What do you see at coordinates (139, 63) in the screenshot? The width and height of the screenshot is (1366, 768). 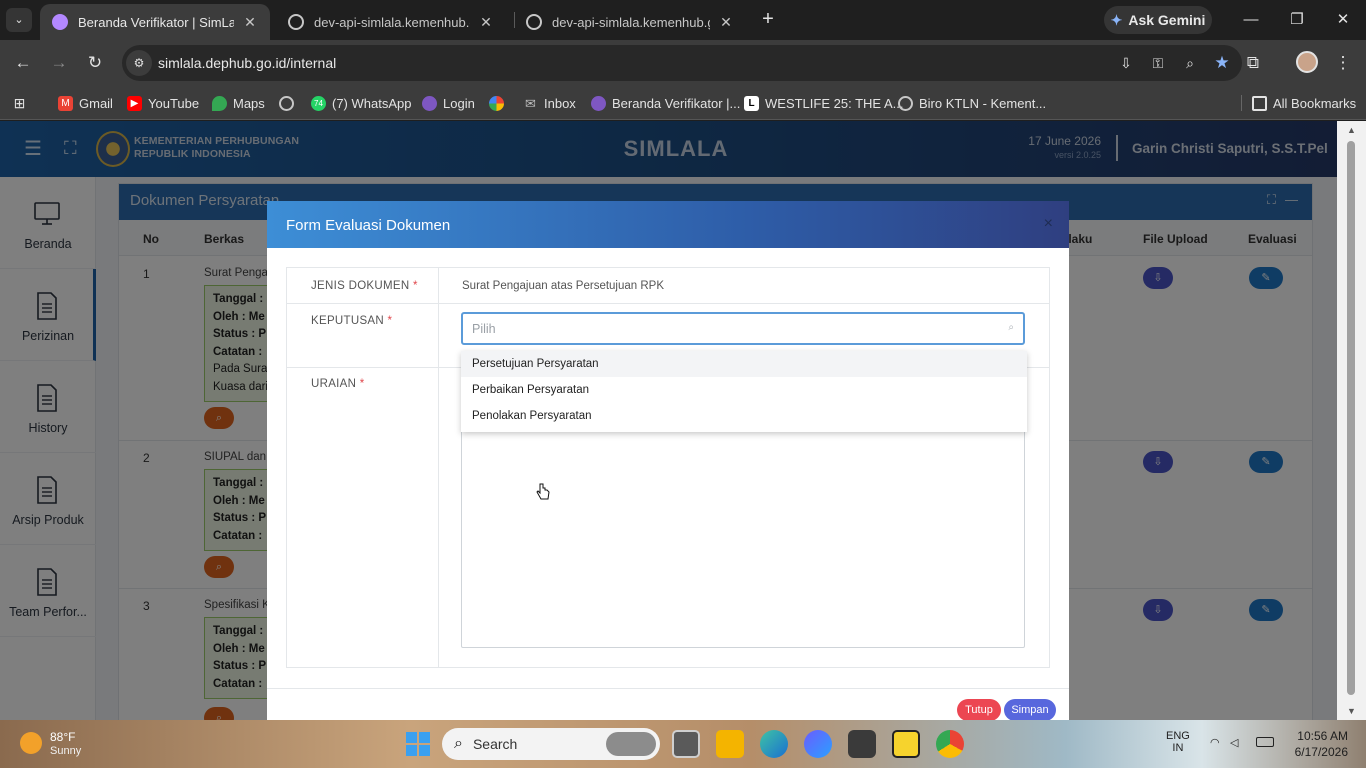 I see `site-info-icon: ⚙` at bounding box center [139, 63].